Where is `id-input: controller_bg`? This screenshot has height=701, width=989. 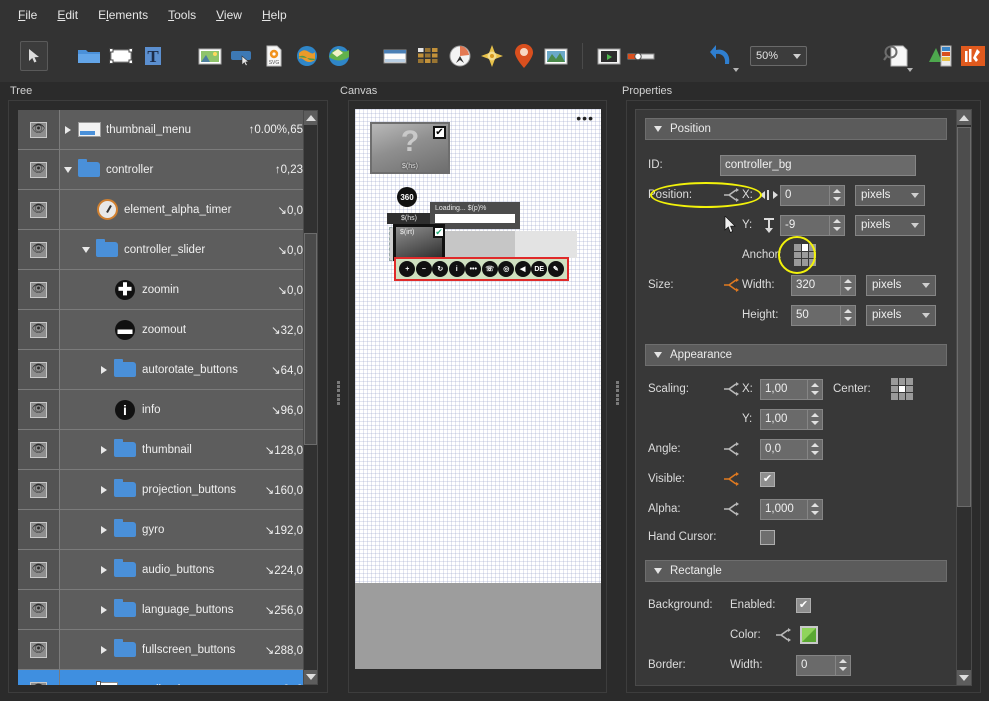
id-input: controller_bg is located at coordinates (818, 165).